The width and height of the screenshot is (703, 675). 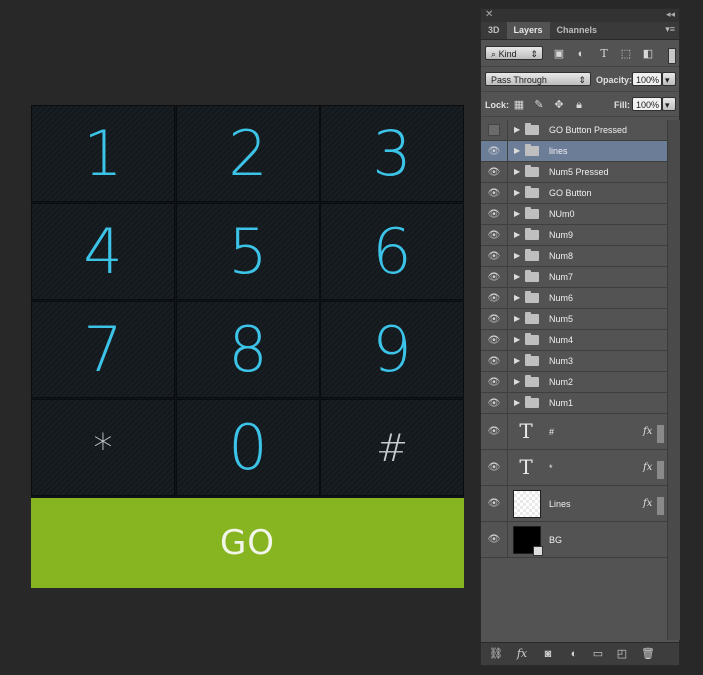 I want to click on key-6: 6, so click(x=392, y=251).